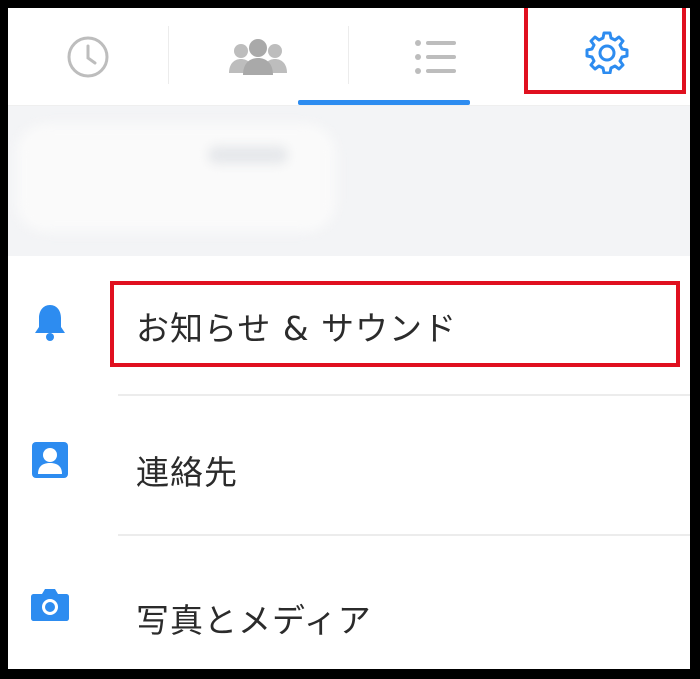  Describe the element at coordinates (50, 322) in the screenshot. I see `bell-icon` at that location.